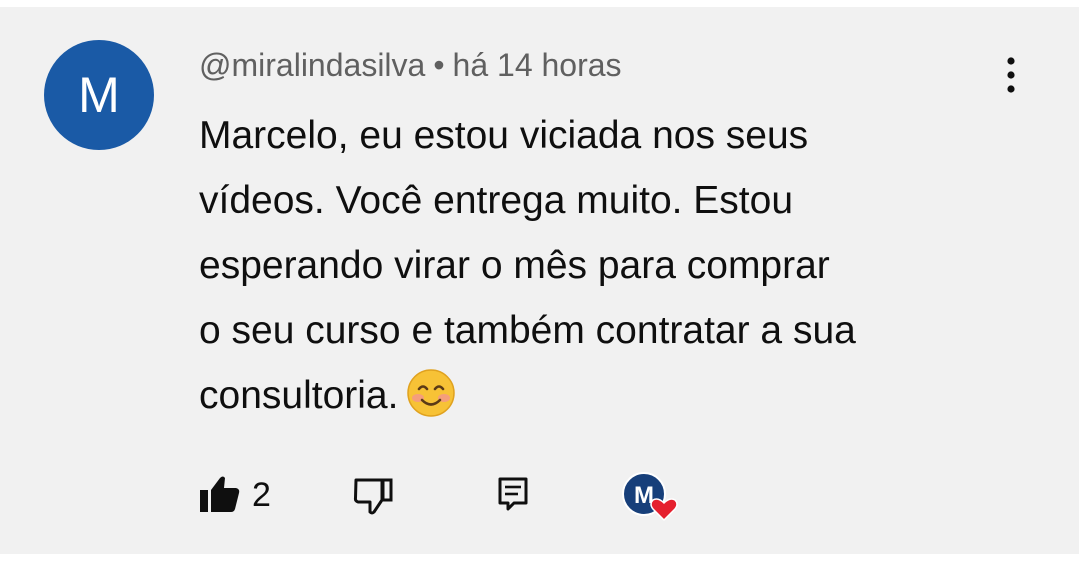 The height and width of the screenshot is (561, 1079). Describe the element at coordinates (527, 330) in the screenshot. I see `comment-line: o seu curso e também contratar a sua` at that location.